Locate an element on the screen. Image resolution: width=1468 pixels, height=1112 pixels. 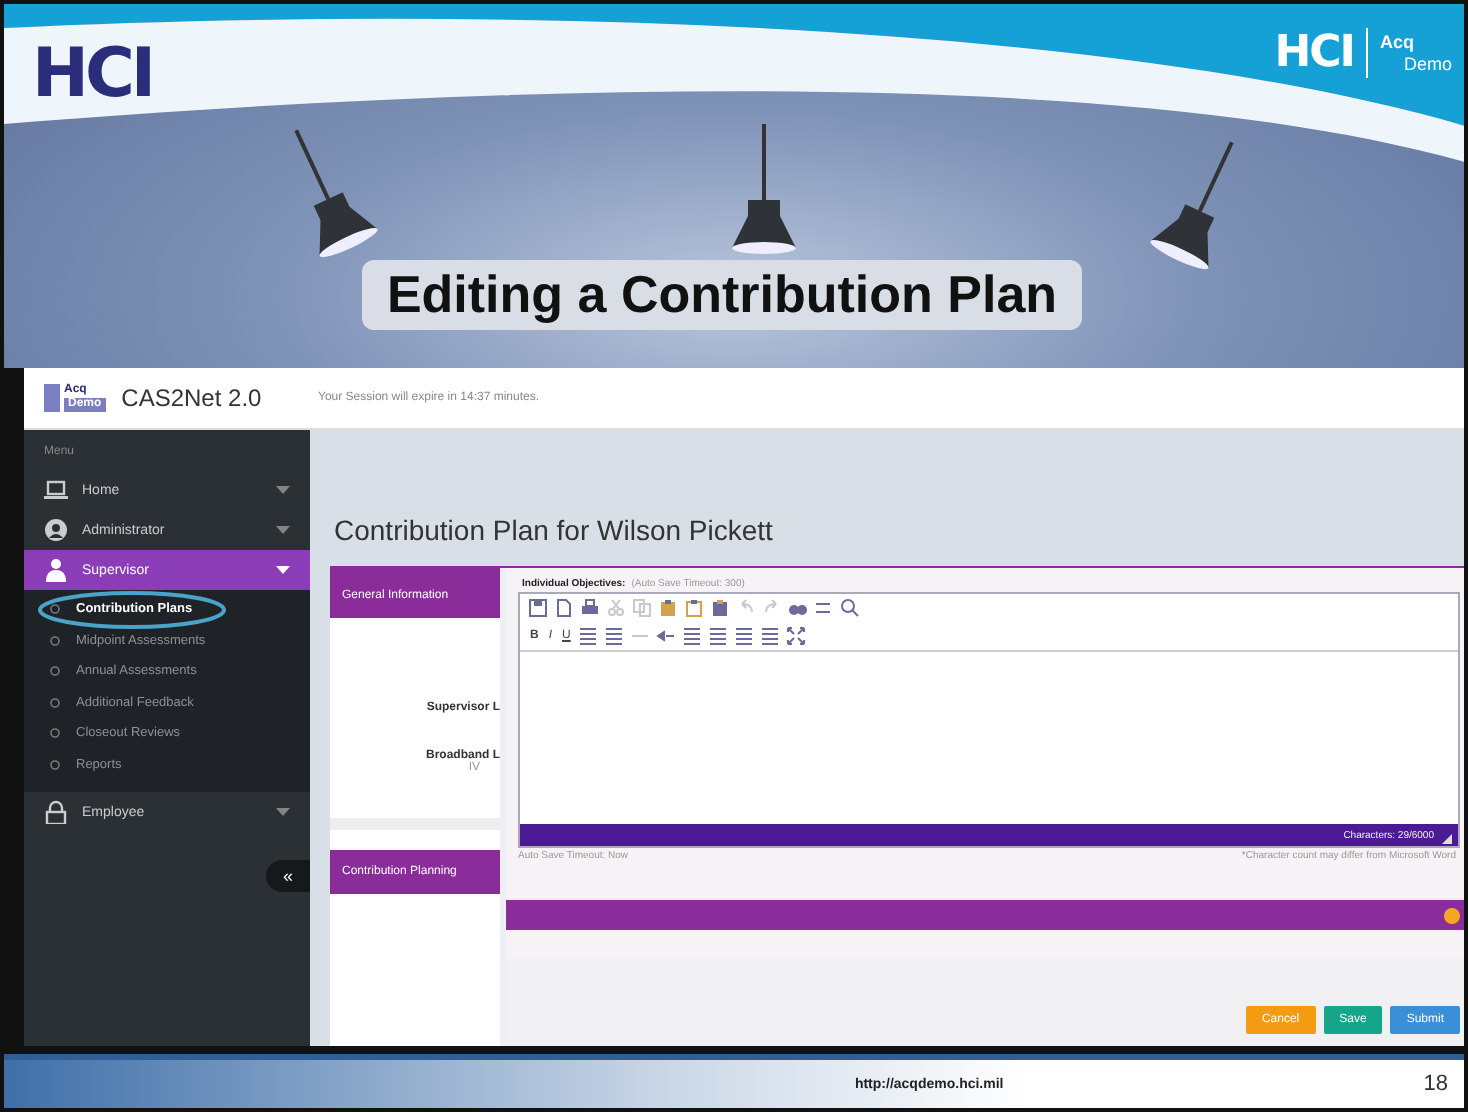
align-center-icon is located at coordinates (718, 636).